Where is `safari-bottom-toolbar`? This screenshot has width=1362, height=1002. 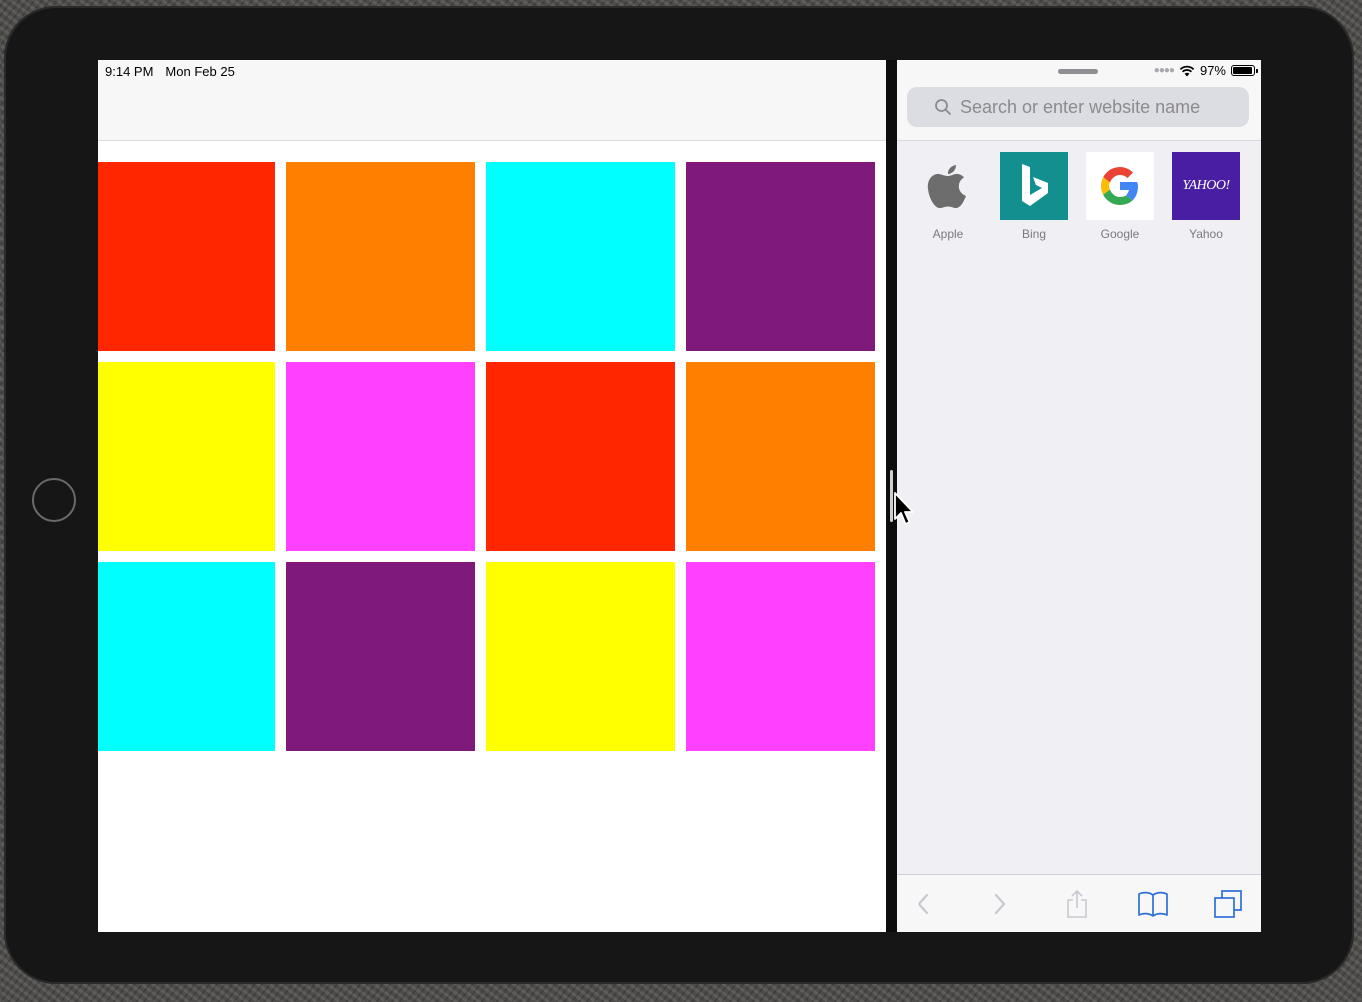 safari-bottom-toolbar is located at coordinates (1079, 903).